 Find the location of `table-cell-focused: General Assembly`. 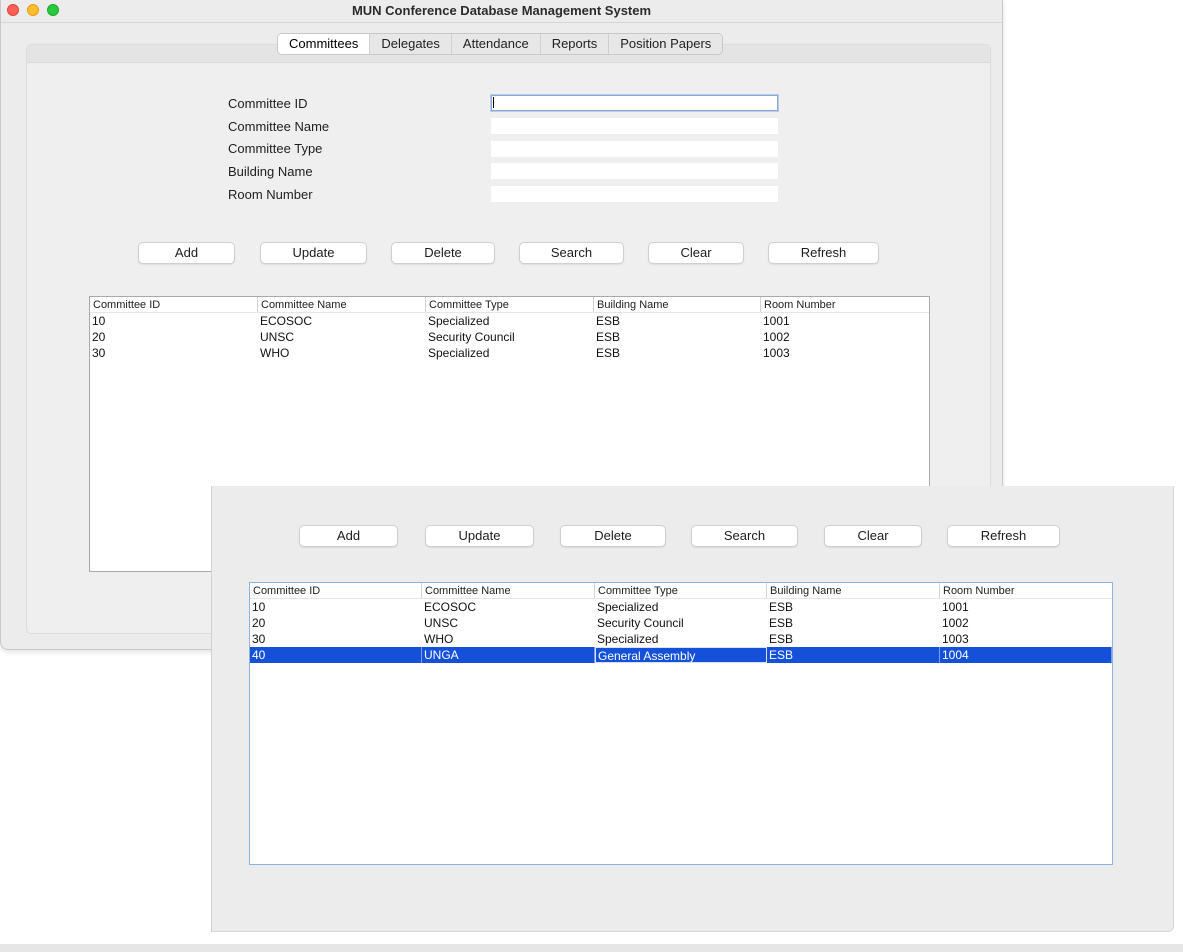

table-cell-focused: General Assembly is located at coordinates (681, 655).